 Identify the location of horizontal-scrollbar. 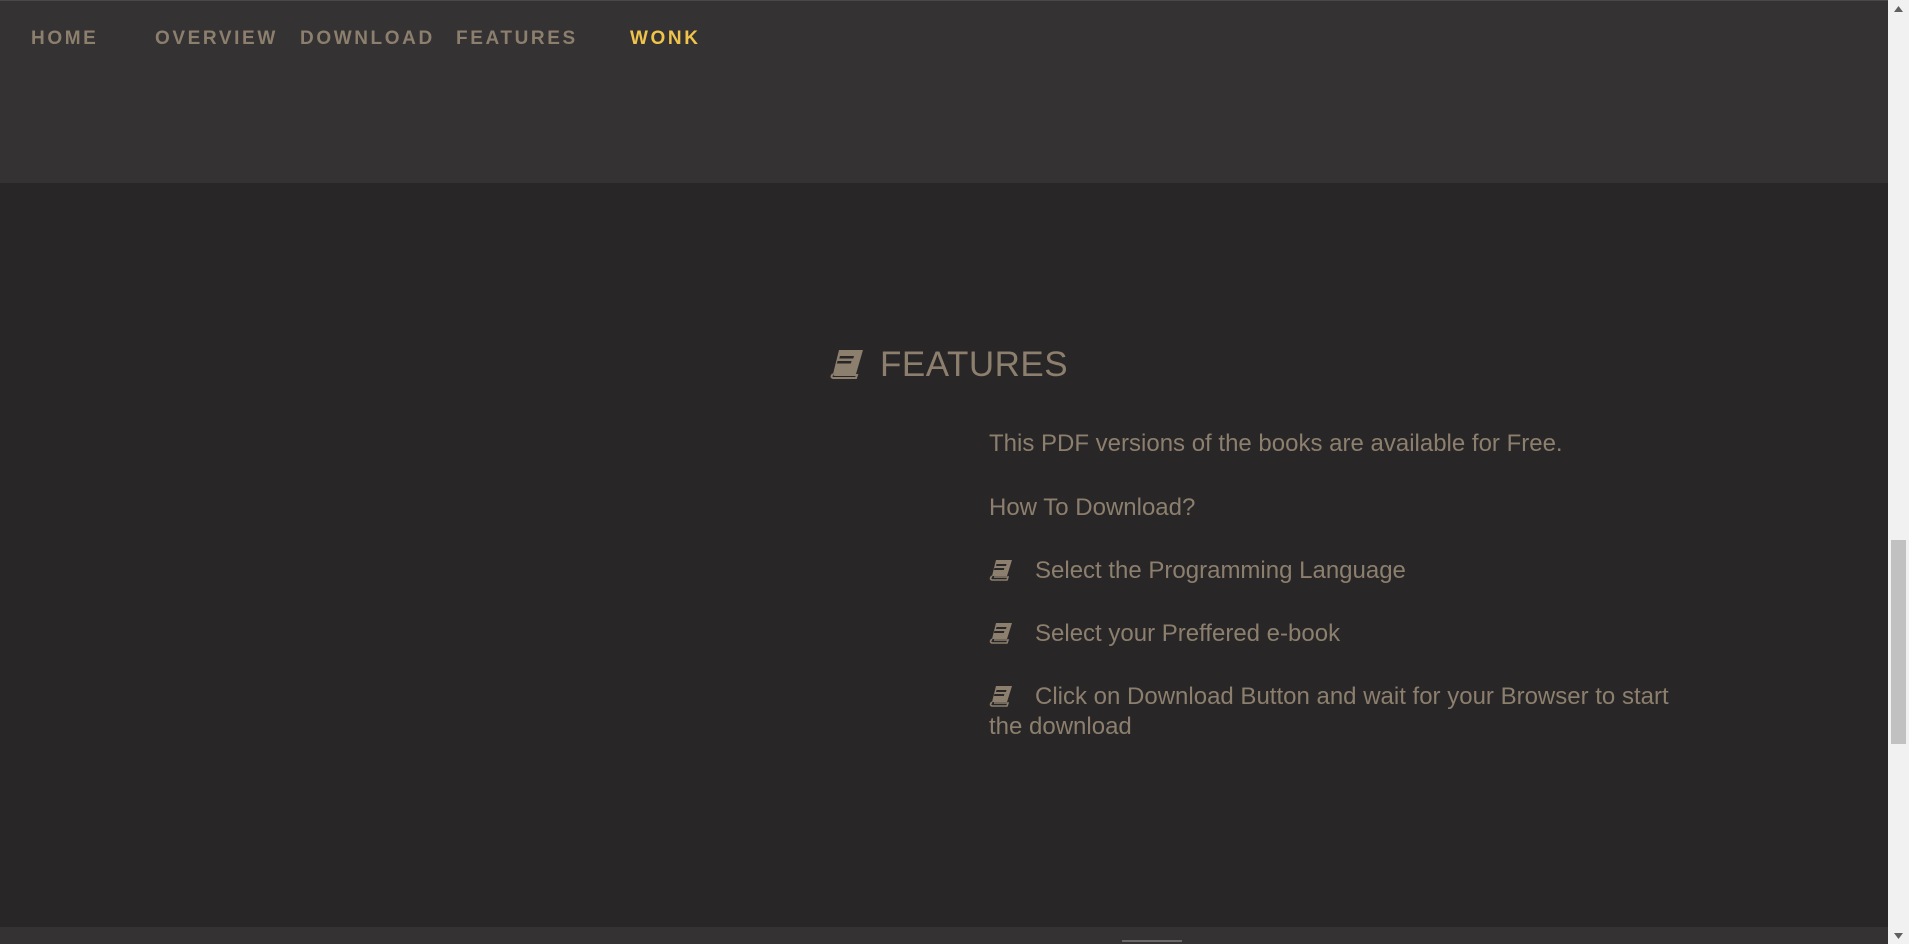
(944, 935).